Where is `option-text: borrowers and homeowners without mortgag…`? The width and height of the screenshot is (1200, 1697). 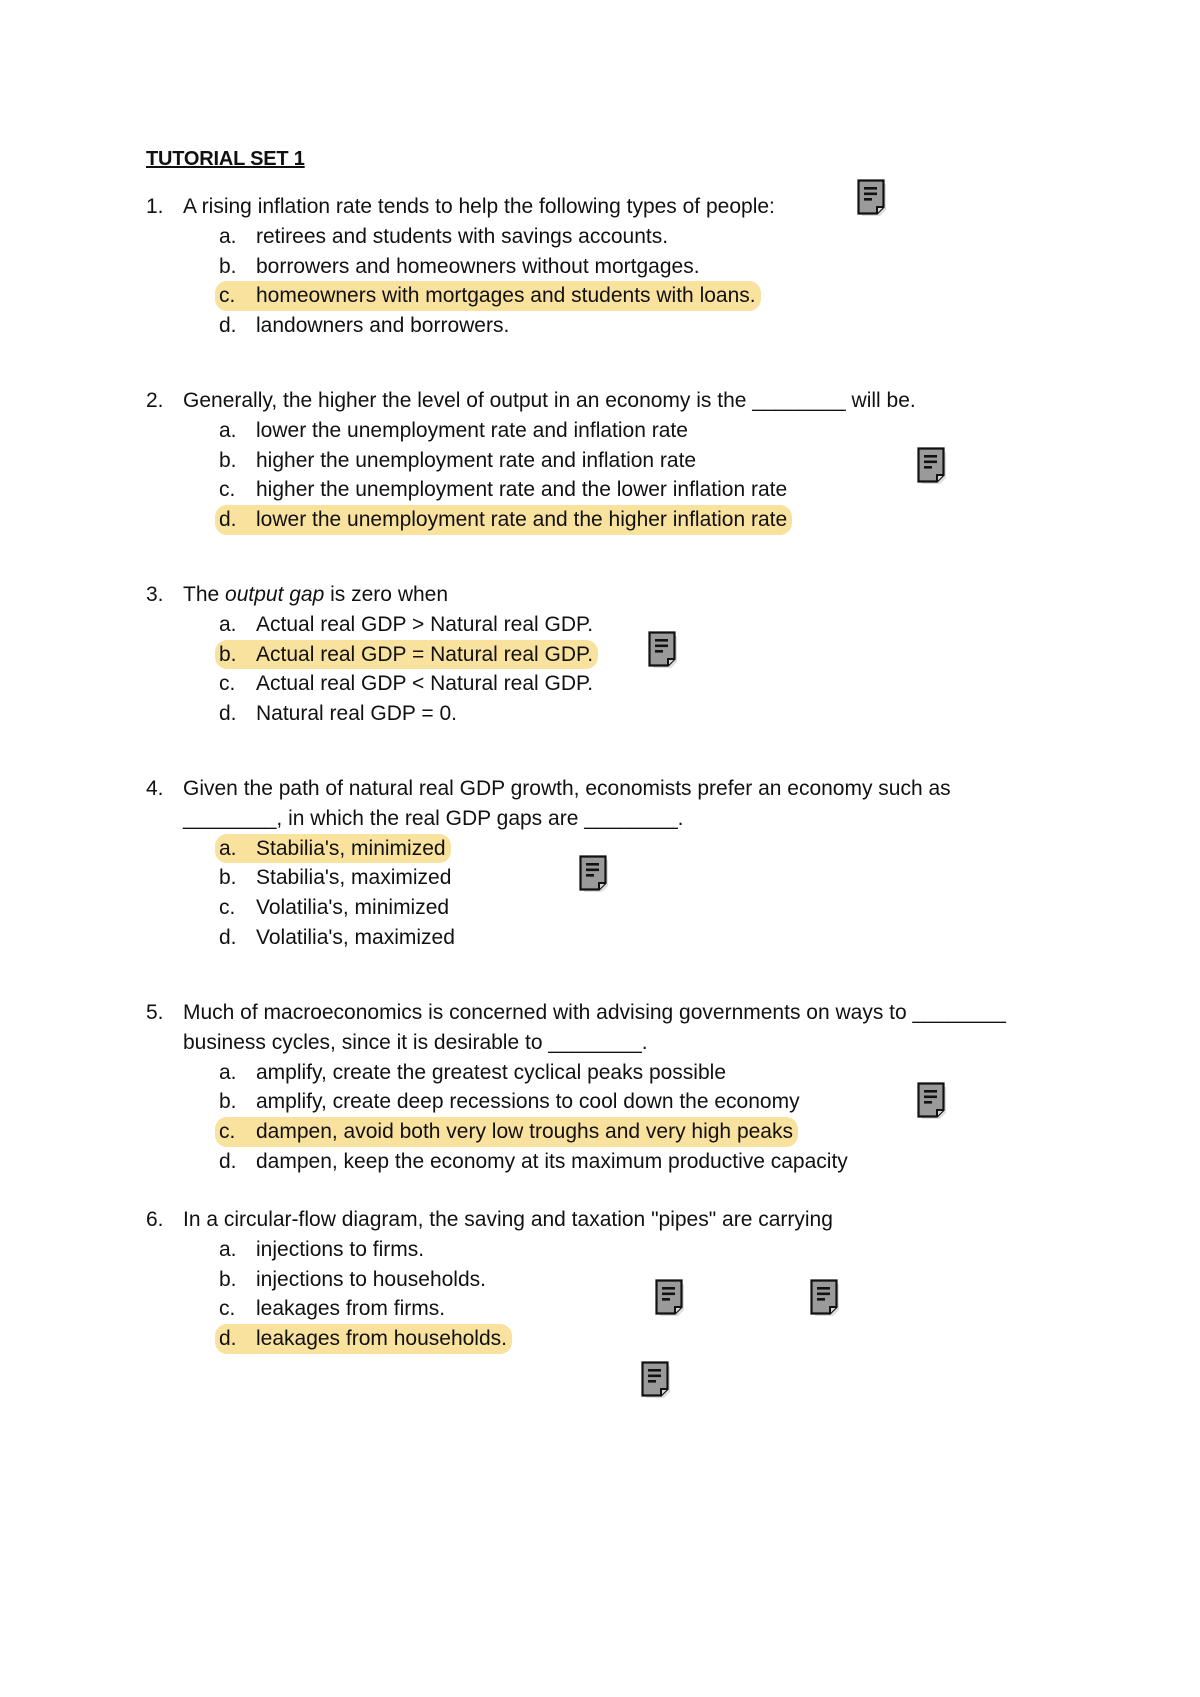 option-text: borrowers and homeowners without mortgag… is located at coordinates (478, 266).